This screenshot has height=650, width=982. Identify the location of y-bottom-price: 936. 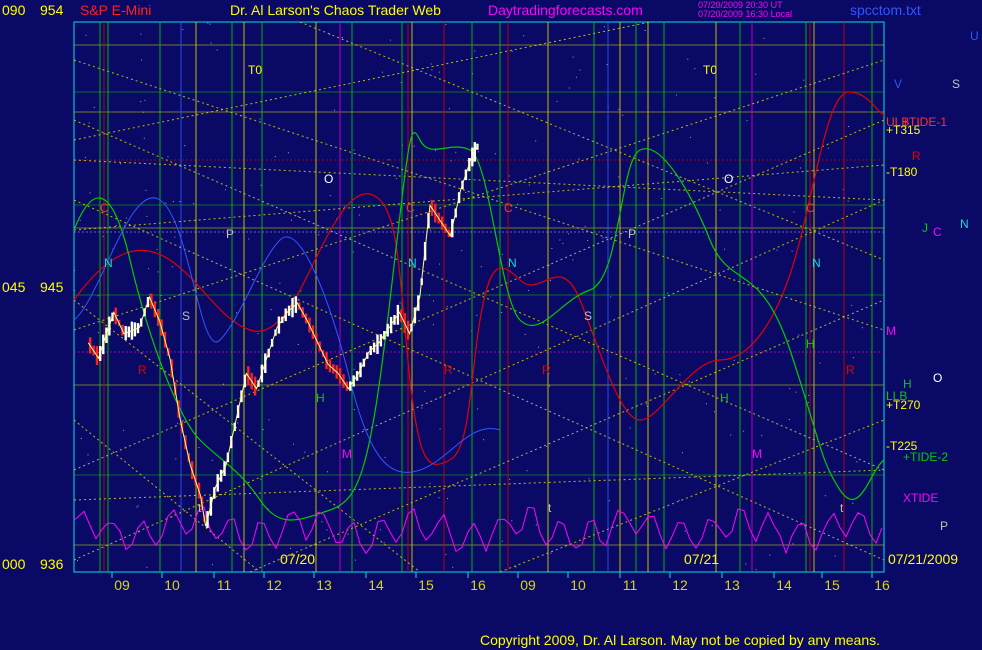
(52, 564).